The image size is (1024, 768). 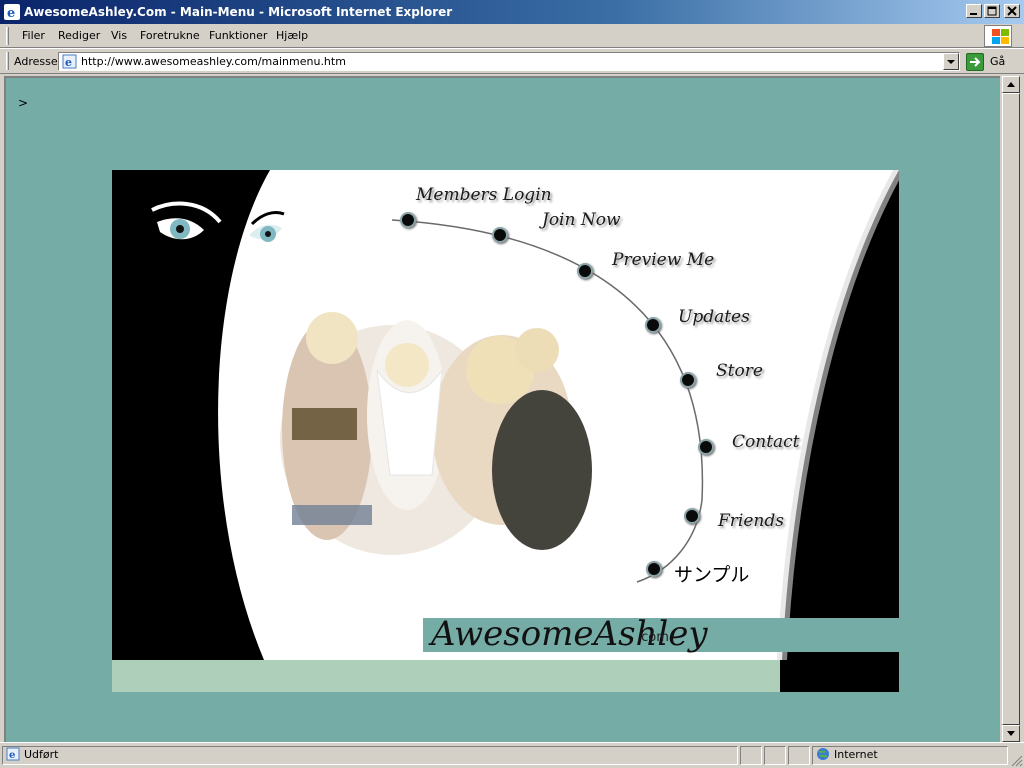 What do you see at coordinates (436, 433) in the screenshot?
I see `photo-collage` at bounding box center [436, 433].